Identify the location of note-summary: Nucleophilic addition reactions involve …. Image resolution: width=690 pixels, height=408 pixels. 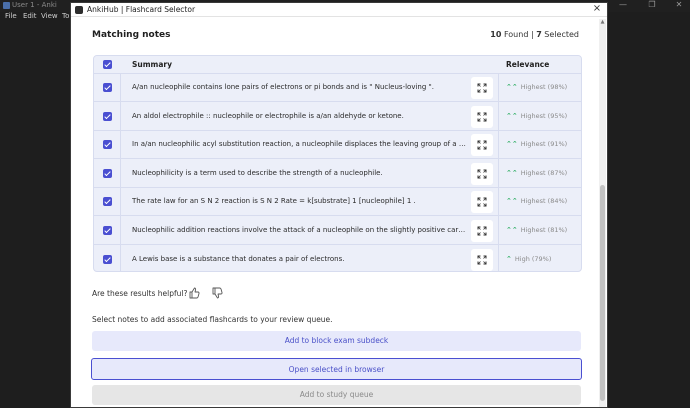
(299, 230).